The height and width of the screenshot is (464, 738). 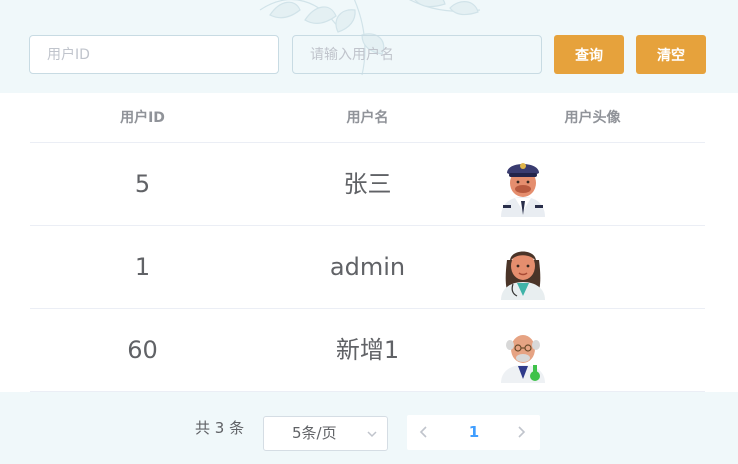 What do you see at coordinates (220, 428) in the screenshot?
I see `total-count: 共 3 条` at bounding box center [220, 428].